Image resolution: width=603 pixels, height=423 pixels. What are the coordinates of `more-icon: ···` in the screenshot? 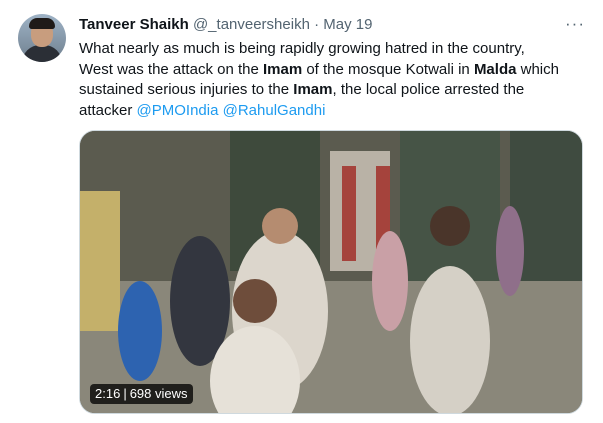 It's located at (575, 23).